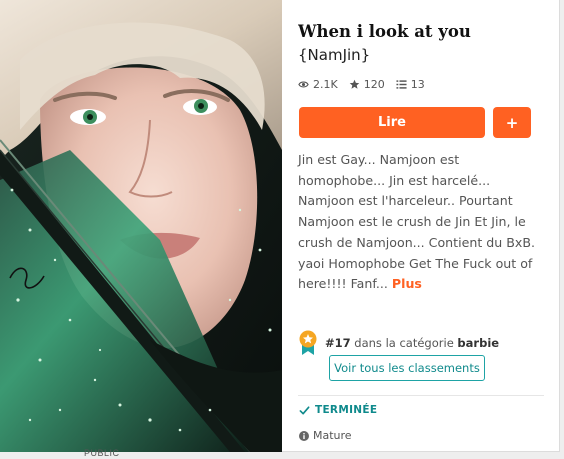 This screenshot has height=459, width=564. I want to click on divider, so click(421, 395).